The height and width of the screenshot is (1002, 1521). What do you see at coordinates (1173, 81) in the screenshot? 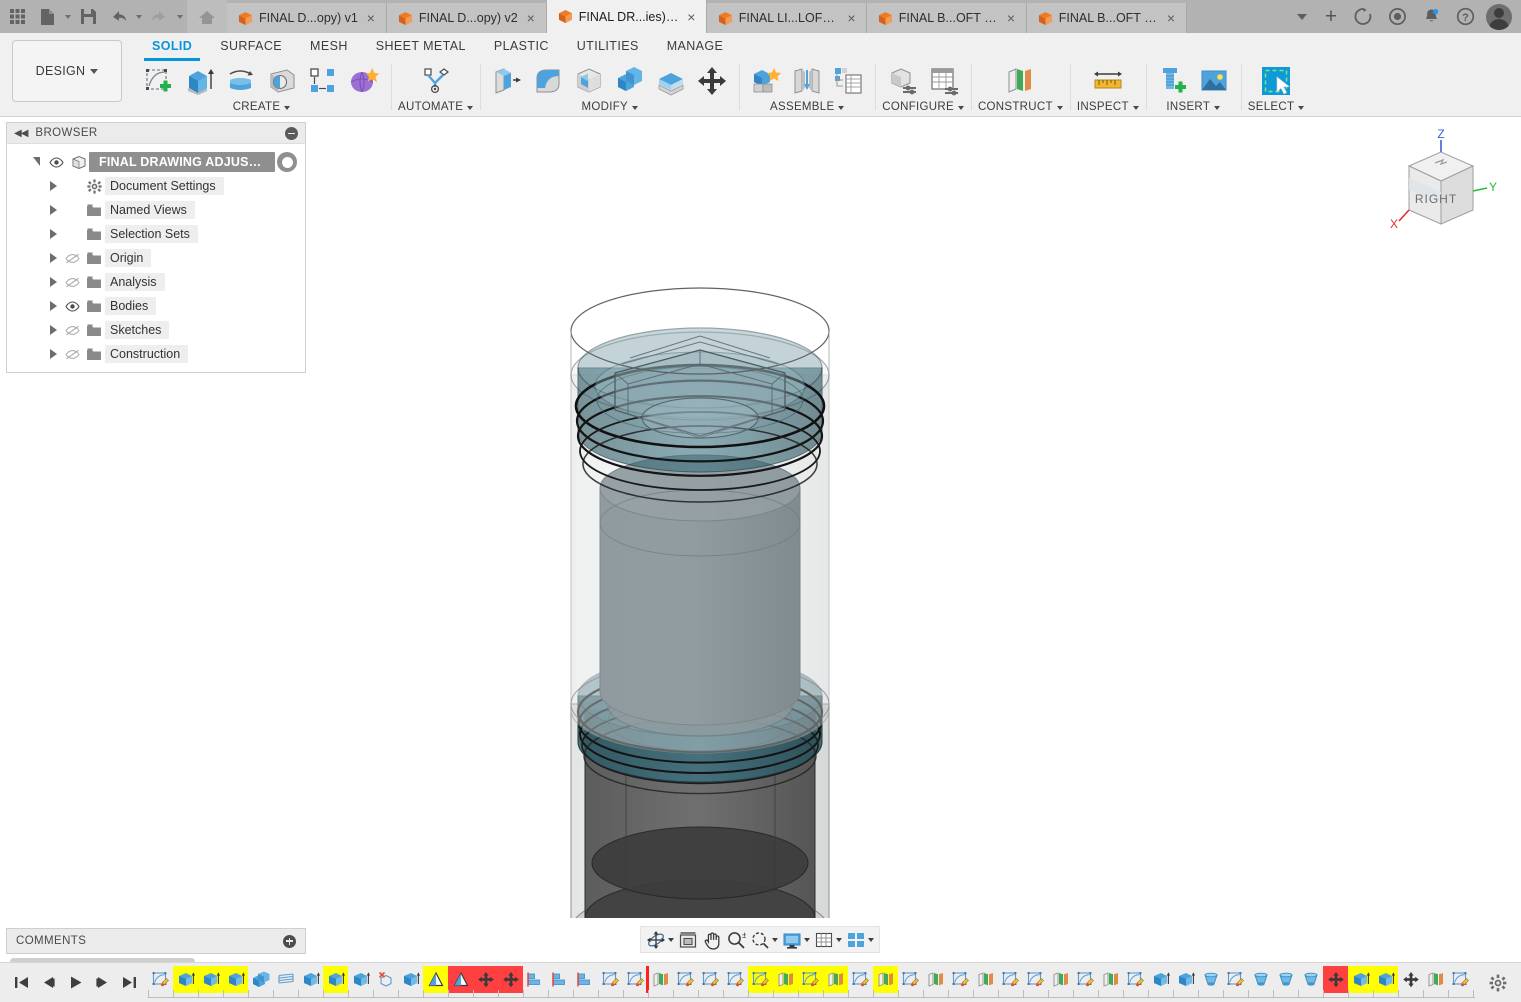
I see `insert-mcmaster-icon` at bounding box center [1173, 81].